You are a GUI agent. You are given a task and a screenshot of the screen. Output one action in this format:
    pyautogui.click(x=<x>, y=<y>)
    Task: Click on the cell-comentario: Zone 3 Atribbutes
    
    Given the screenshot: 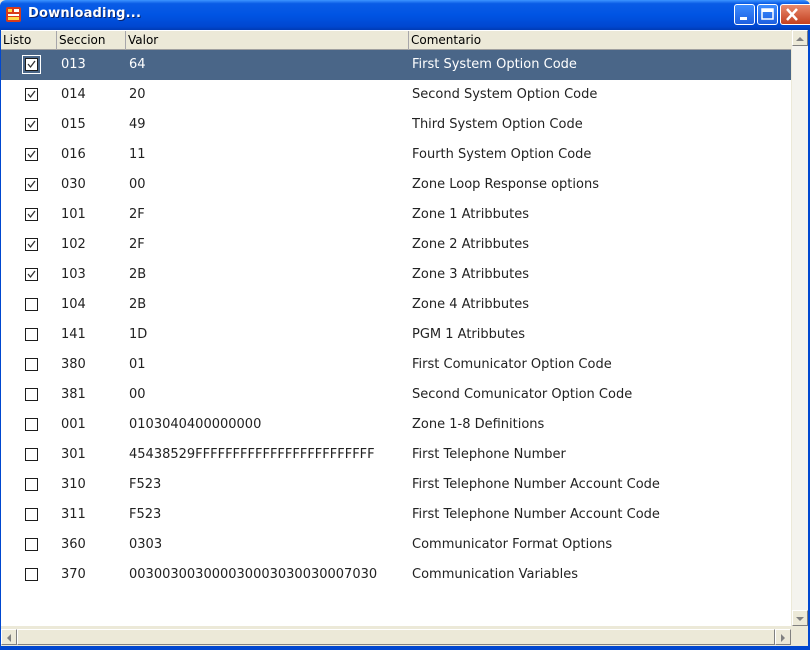 What is the action you would take?
    pyautogui.click(x=470, y=274)
    